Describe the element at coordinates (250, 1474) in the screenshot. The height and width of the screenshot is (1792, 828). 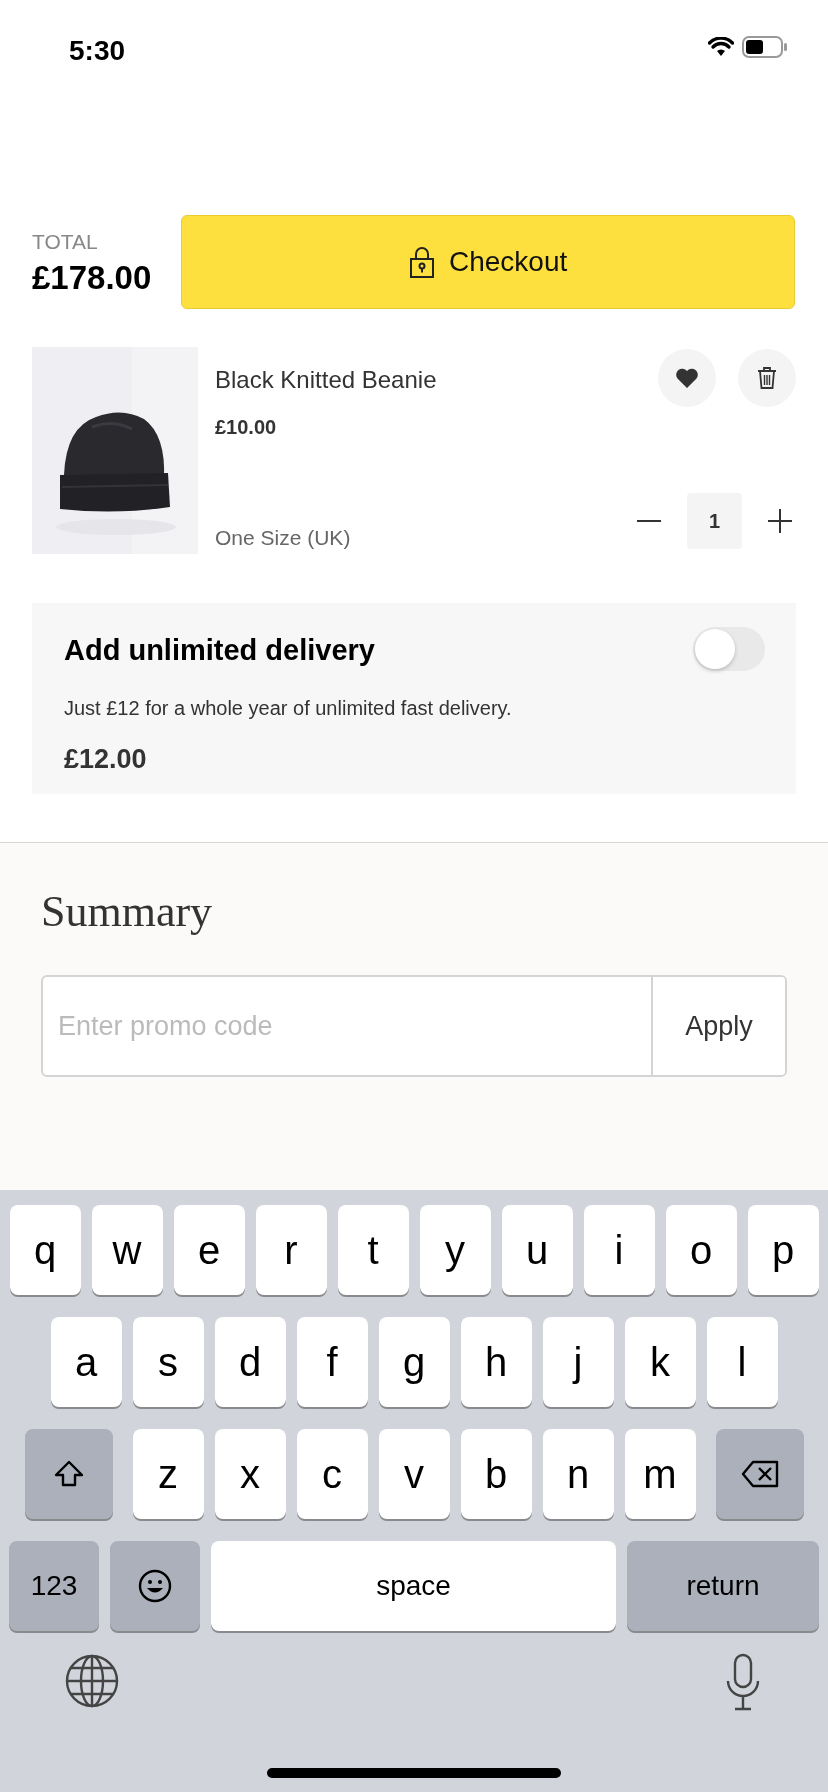
I see `keyboard-key: x` at that location.